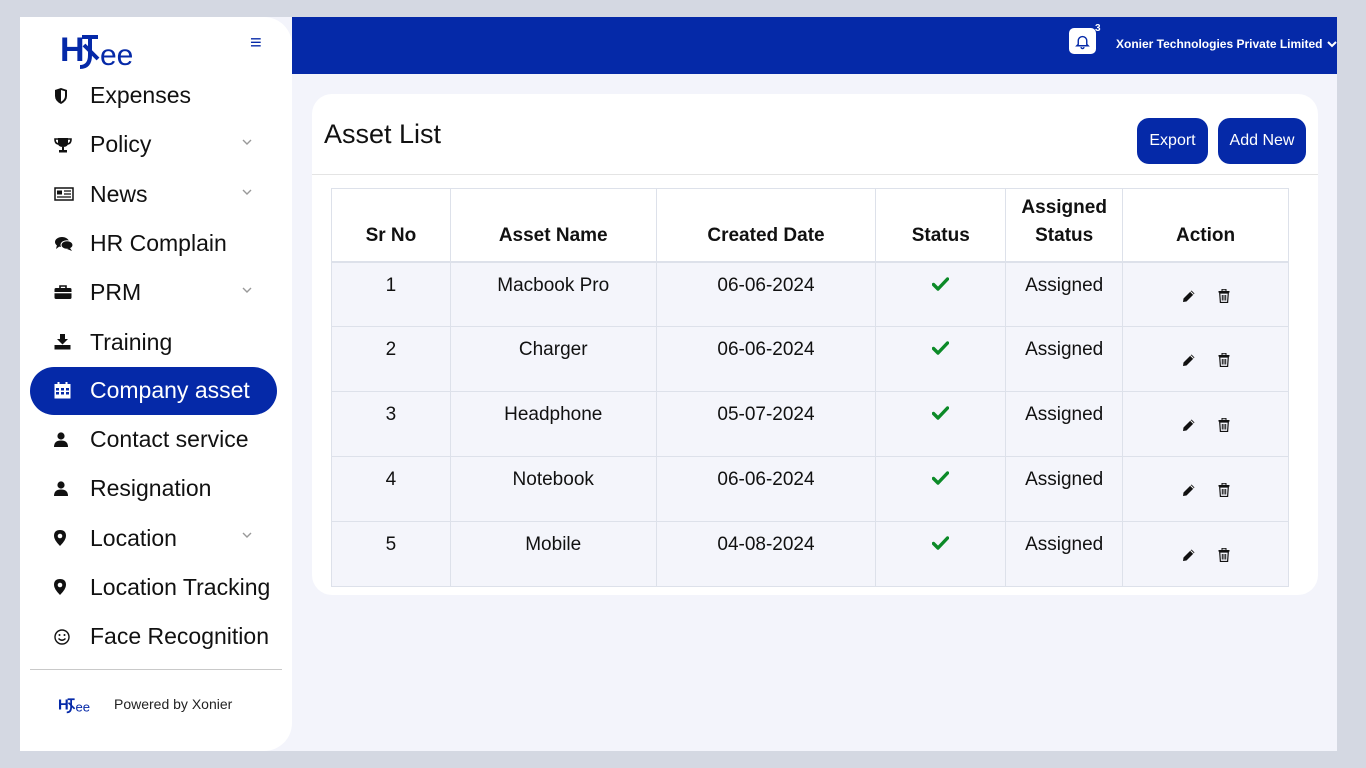 The height and width of the screenshot is (768, 1366). Describe the element at coordinates (810, 554) in the screenshot. I see `table-row: 5 Mobile 04-08-2024 Assigned` at that location.